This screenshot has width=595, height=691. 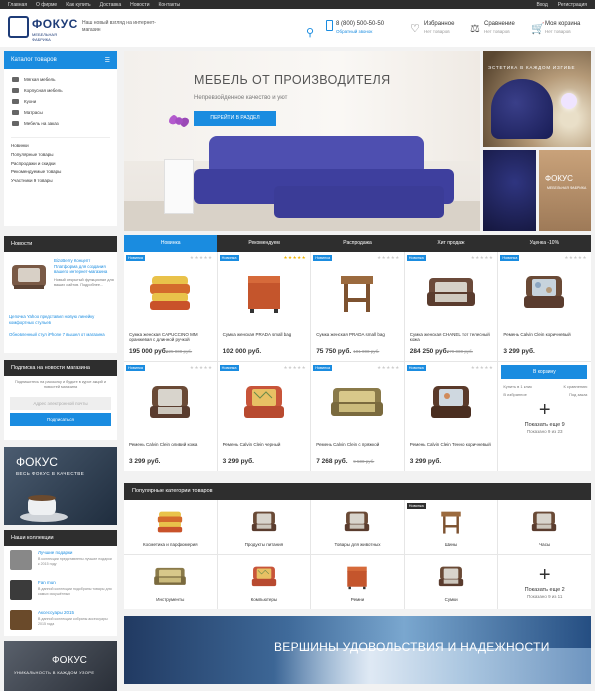 I want to click on top-nav-link: Как купить, so click(x=78, y=5).